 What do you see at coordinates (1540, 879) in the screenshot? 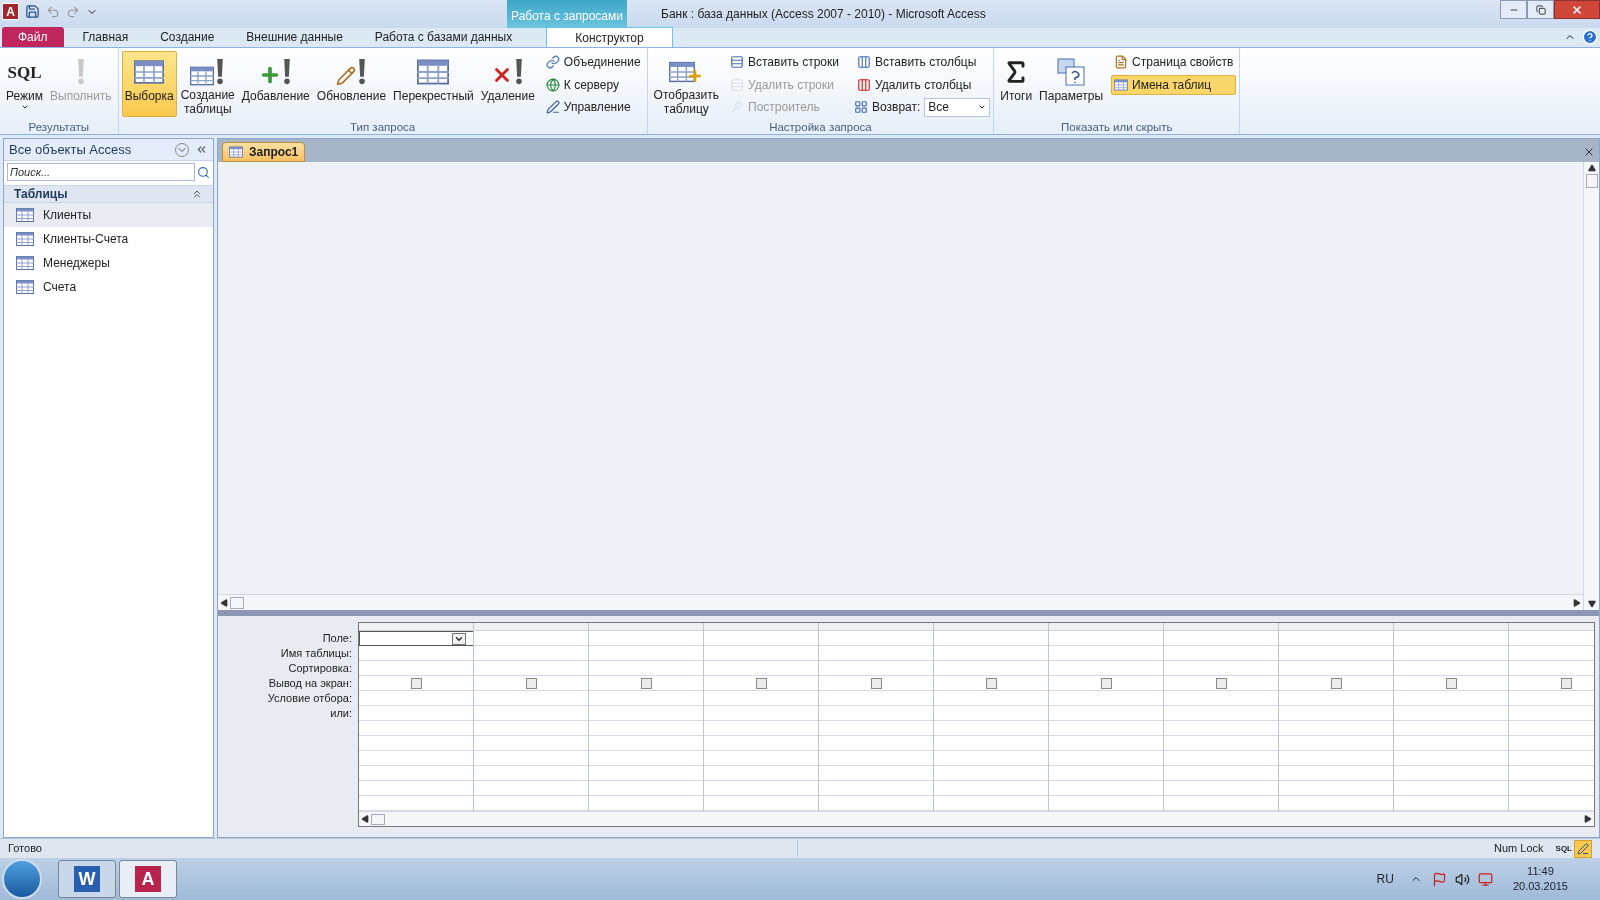
I see `clock: 11:49 20.03.2015` at bounding box center [1540, 879].